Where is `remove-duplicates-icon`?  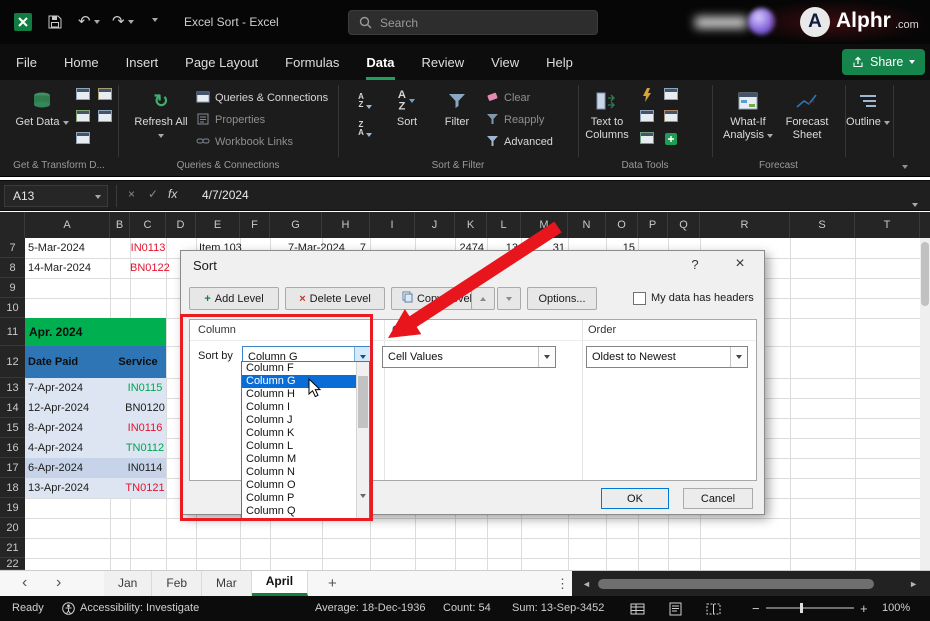
remove-duplicates-icon is located at coordinates (648, 117).